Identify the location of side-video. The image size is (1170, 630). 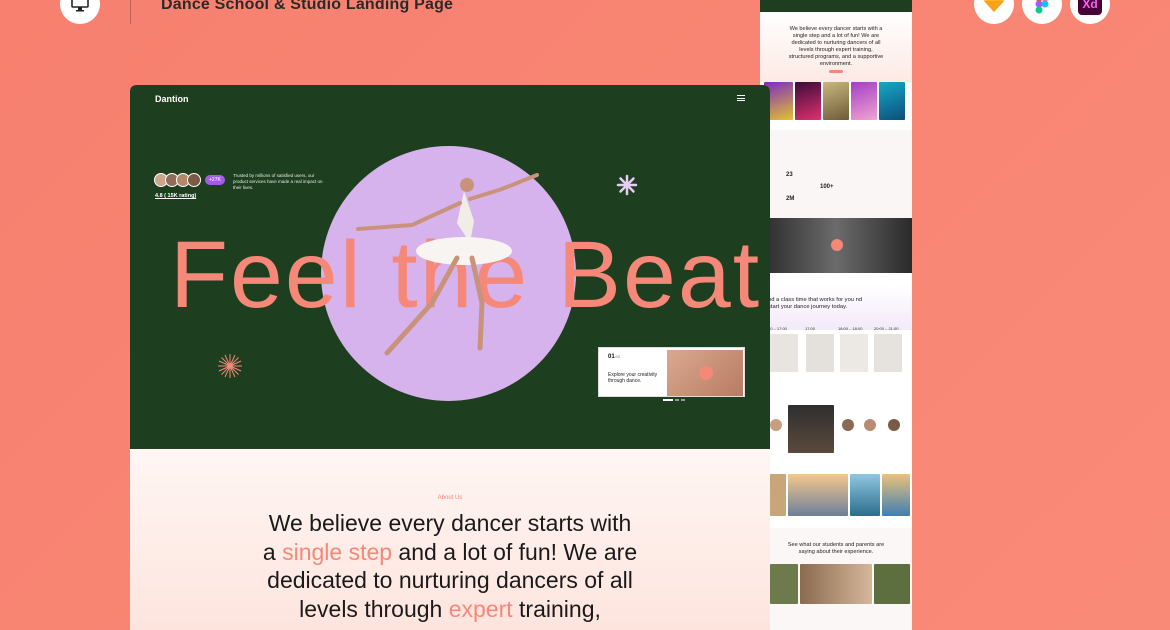
(836, 245).